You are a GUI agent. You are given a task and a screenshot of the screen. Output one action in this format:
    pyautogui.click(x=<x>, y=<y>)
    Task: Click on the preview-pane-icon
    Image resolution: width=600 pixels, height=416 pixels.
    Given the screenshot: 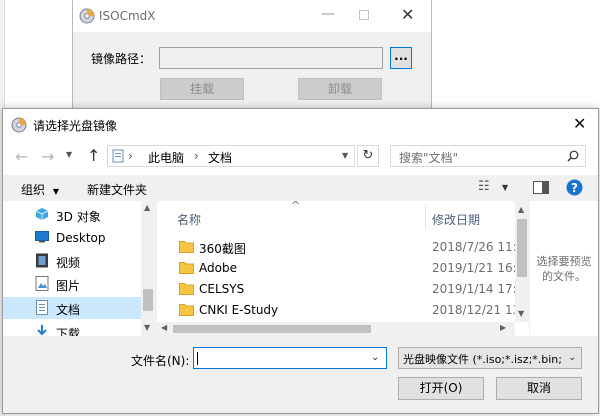 What is the action you would take?
    pyautogui.click(x=541, y=187)
    